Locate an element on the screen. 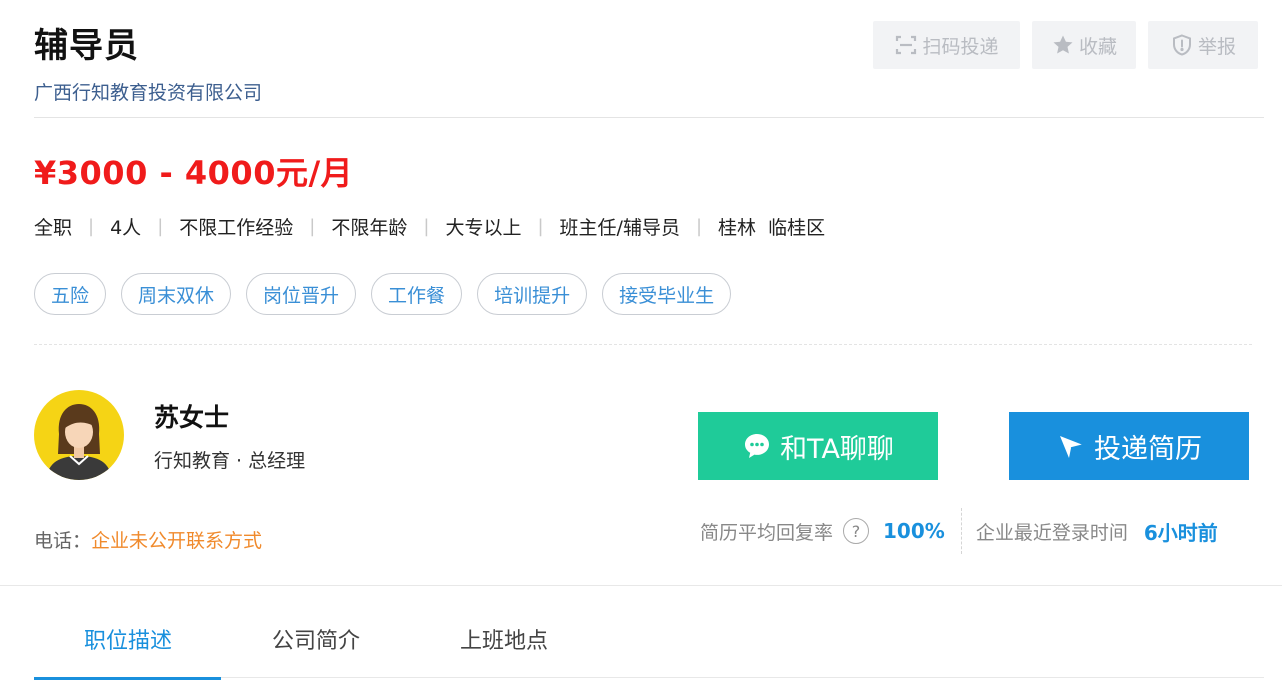 This screenshot has width=1282, height=686. phone-value: 企业未公开联系方式 is located at coordinates (177, 541).